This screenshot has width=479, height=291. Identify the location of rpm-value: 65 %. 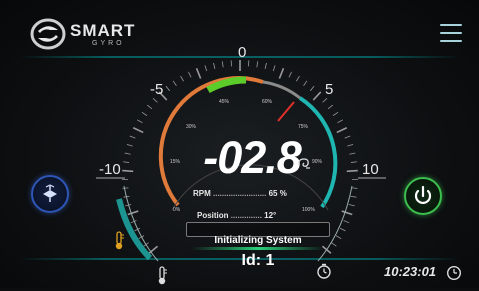
(278, 193).